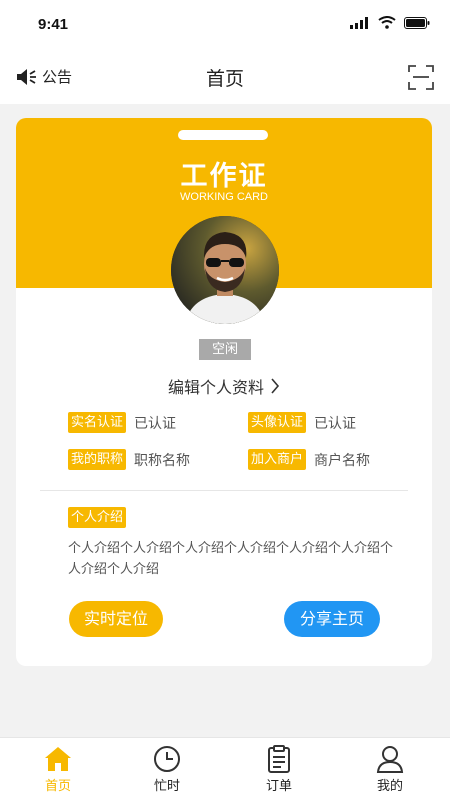 Image resolution: width=450 pixels, height=800 pixels. I want to click on edit-profile-label: 编辑个人资料, so click(215, 387).